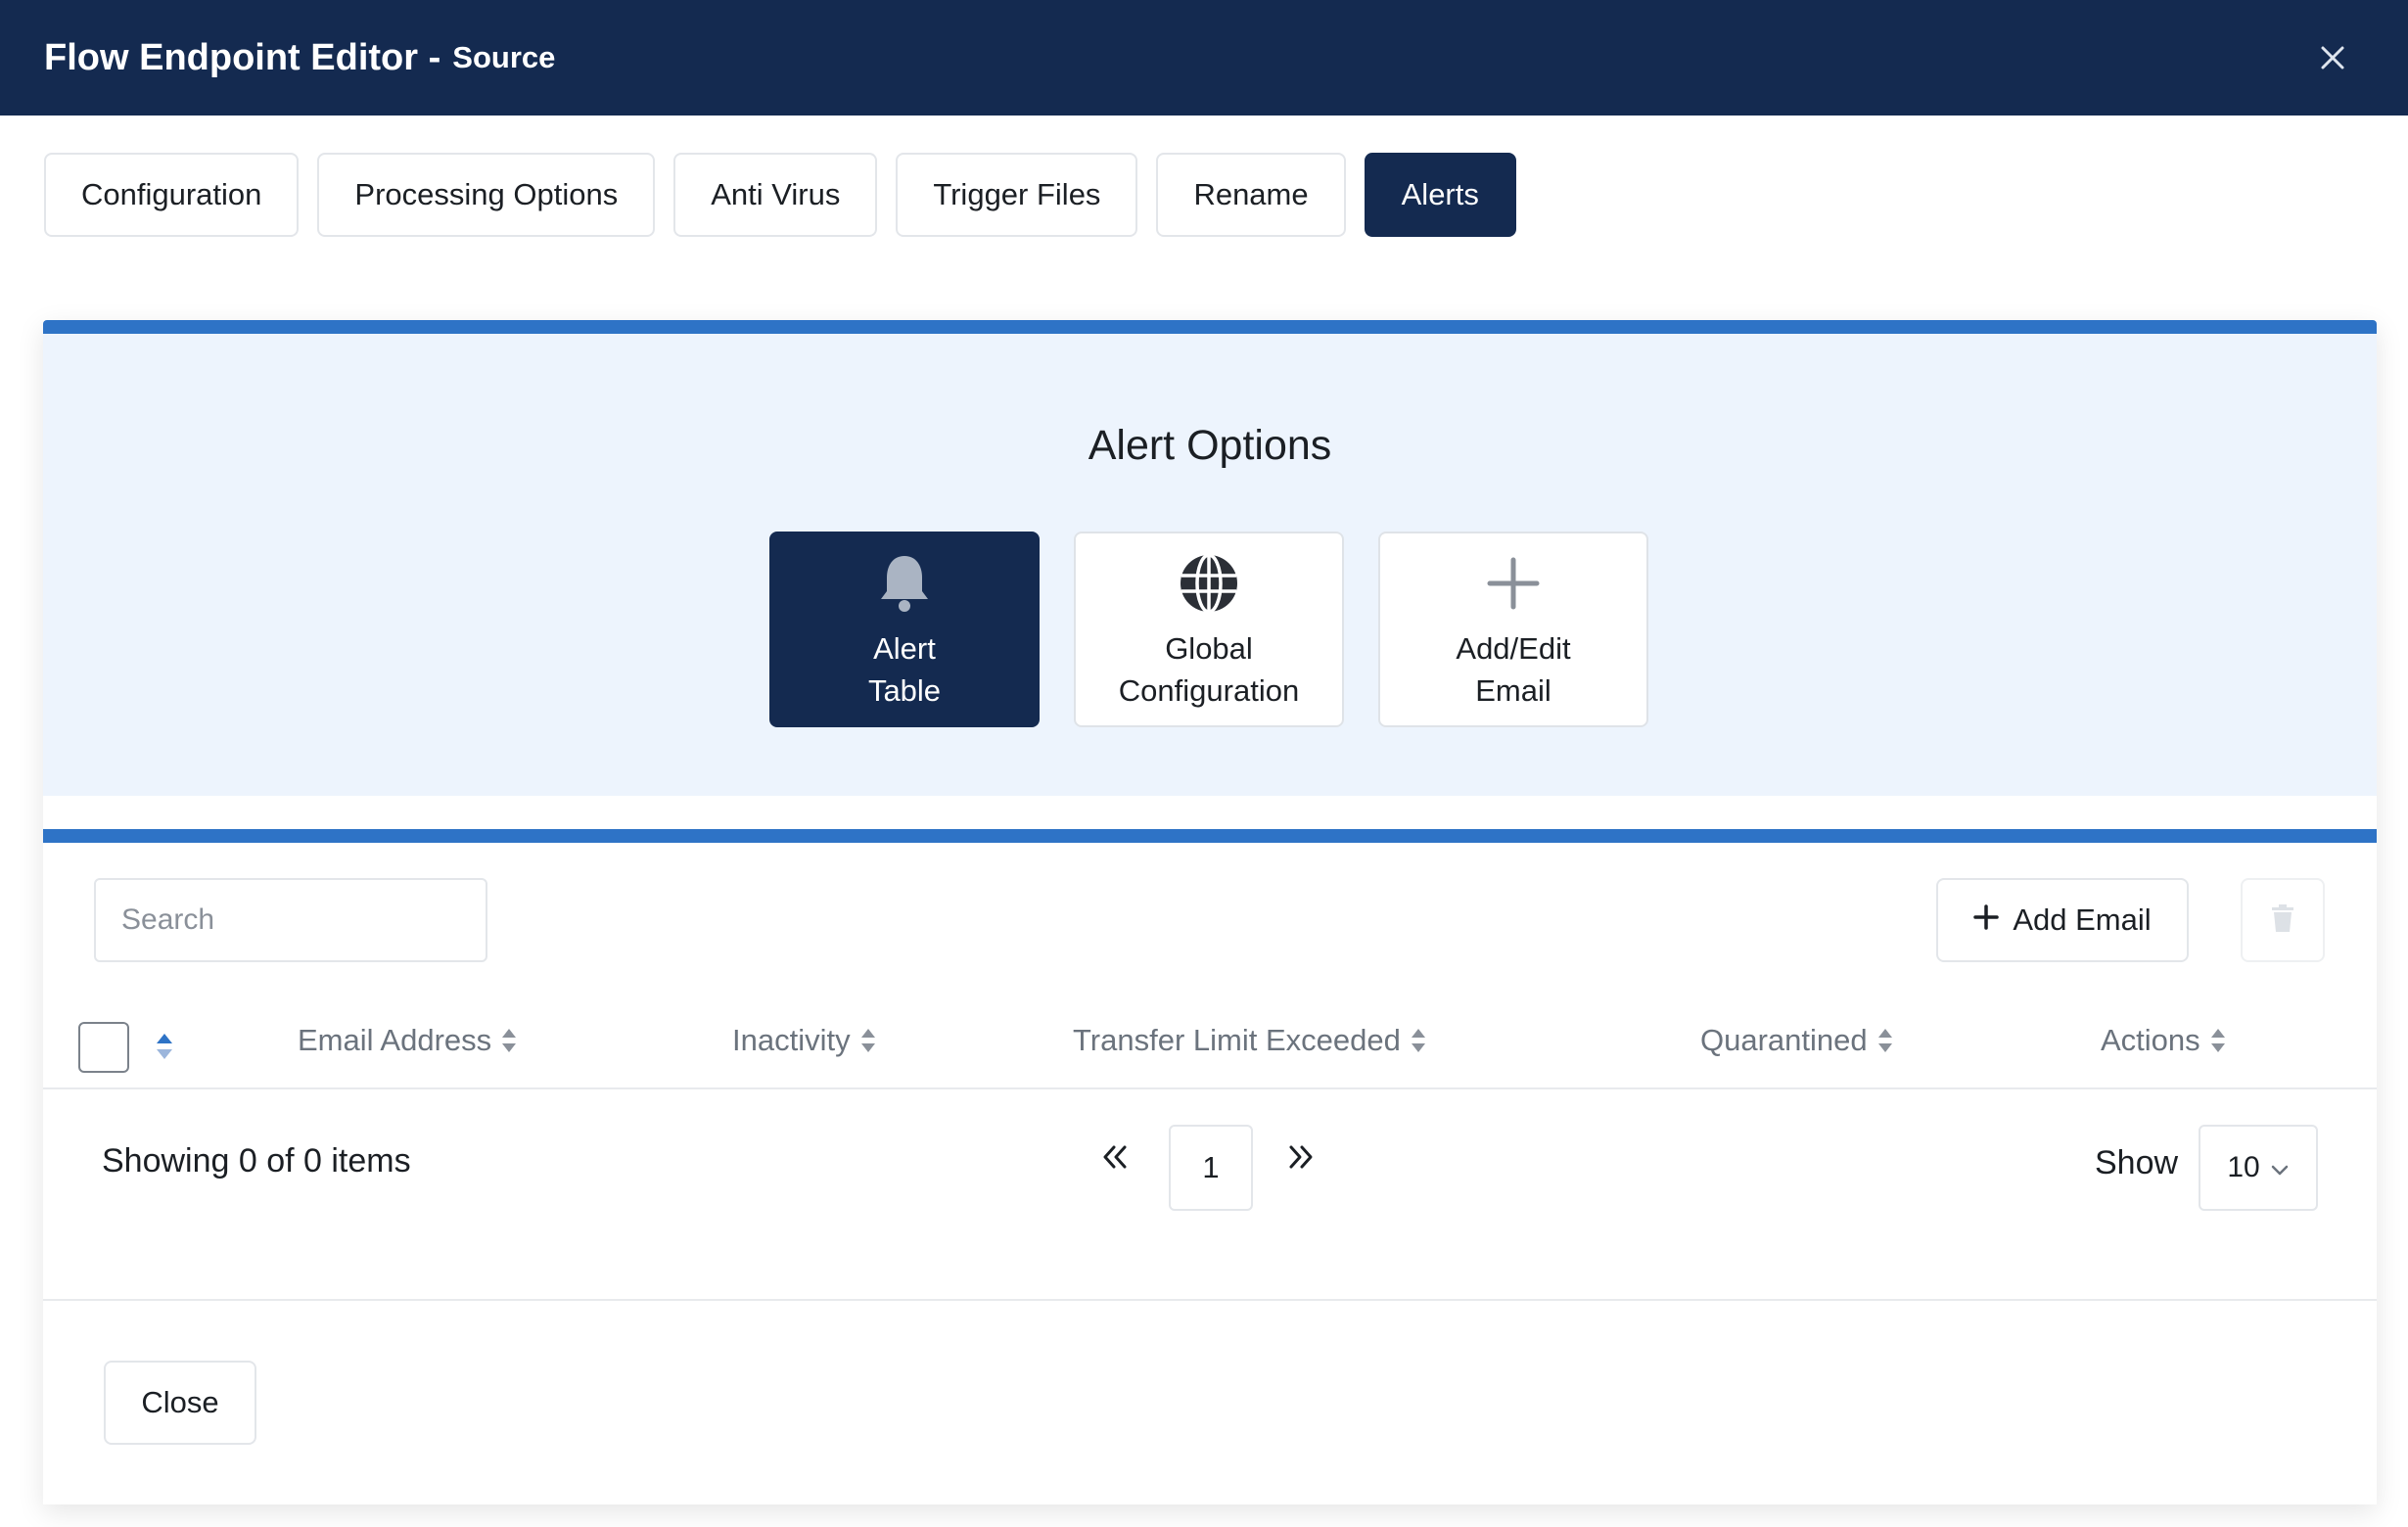 This screenshot has height=1527, width=2408. I want to click on footer-divider, so click(1210, 1300).